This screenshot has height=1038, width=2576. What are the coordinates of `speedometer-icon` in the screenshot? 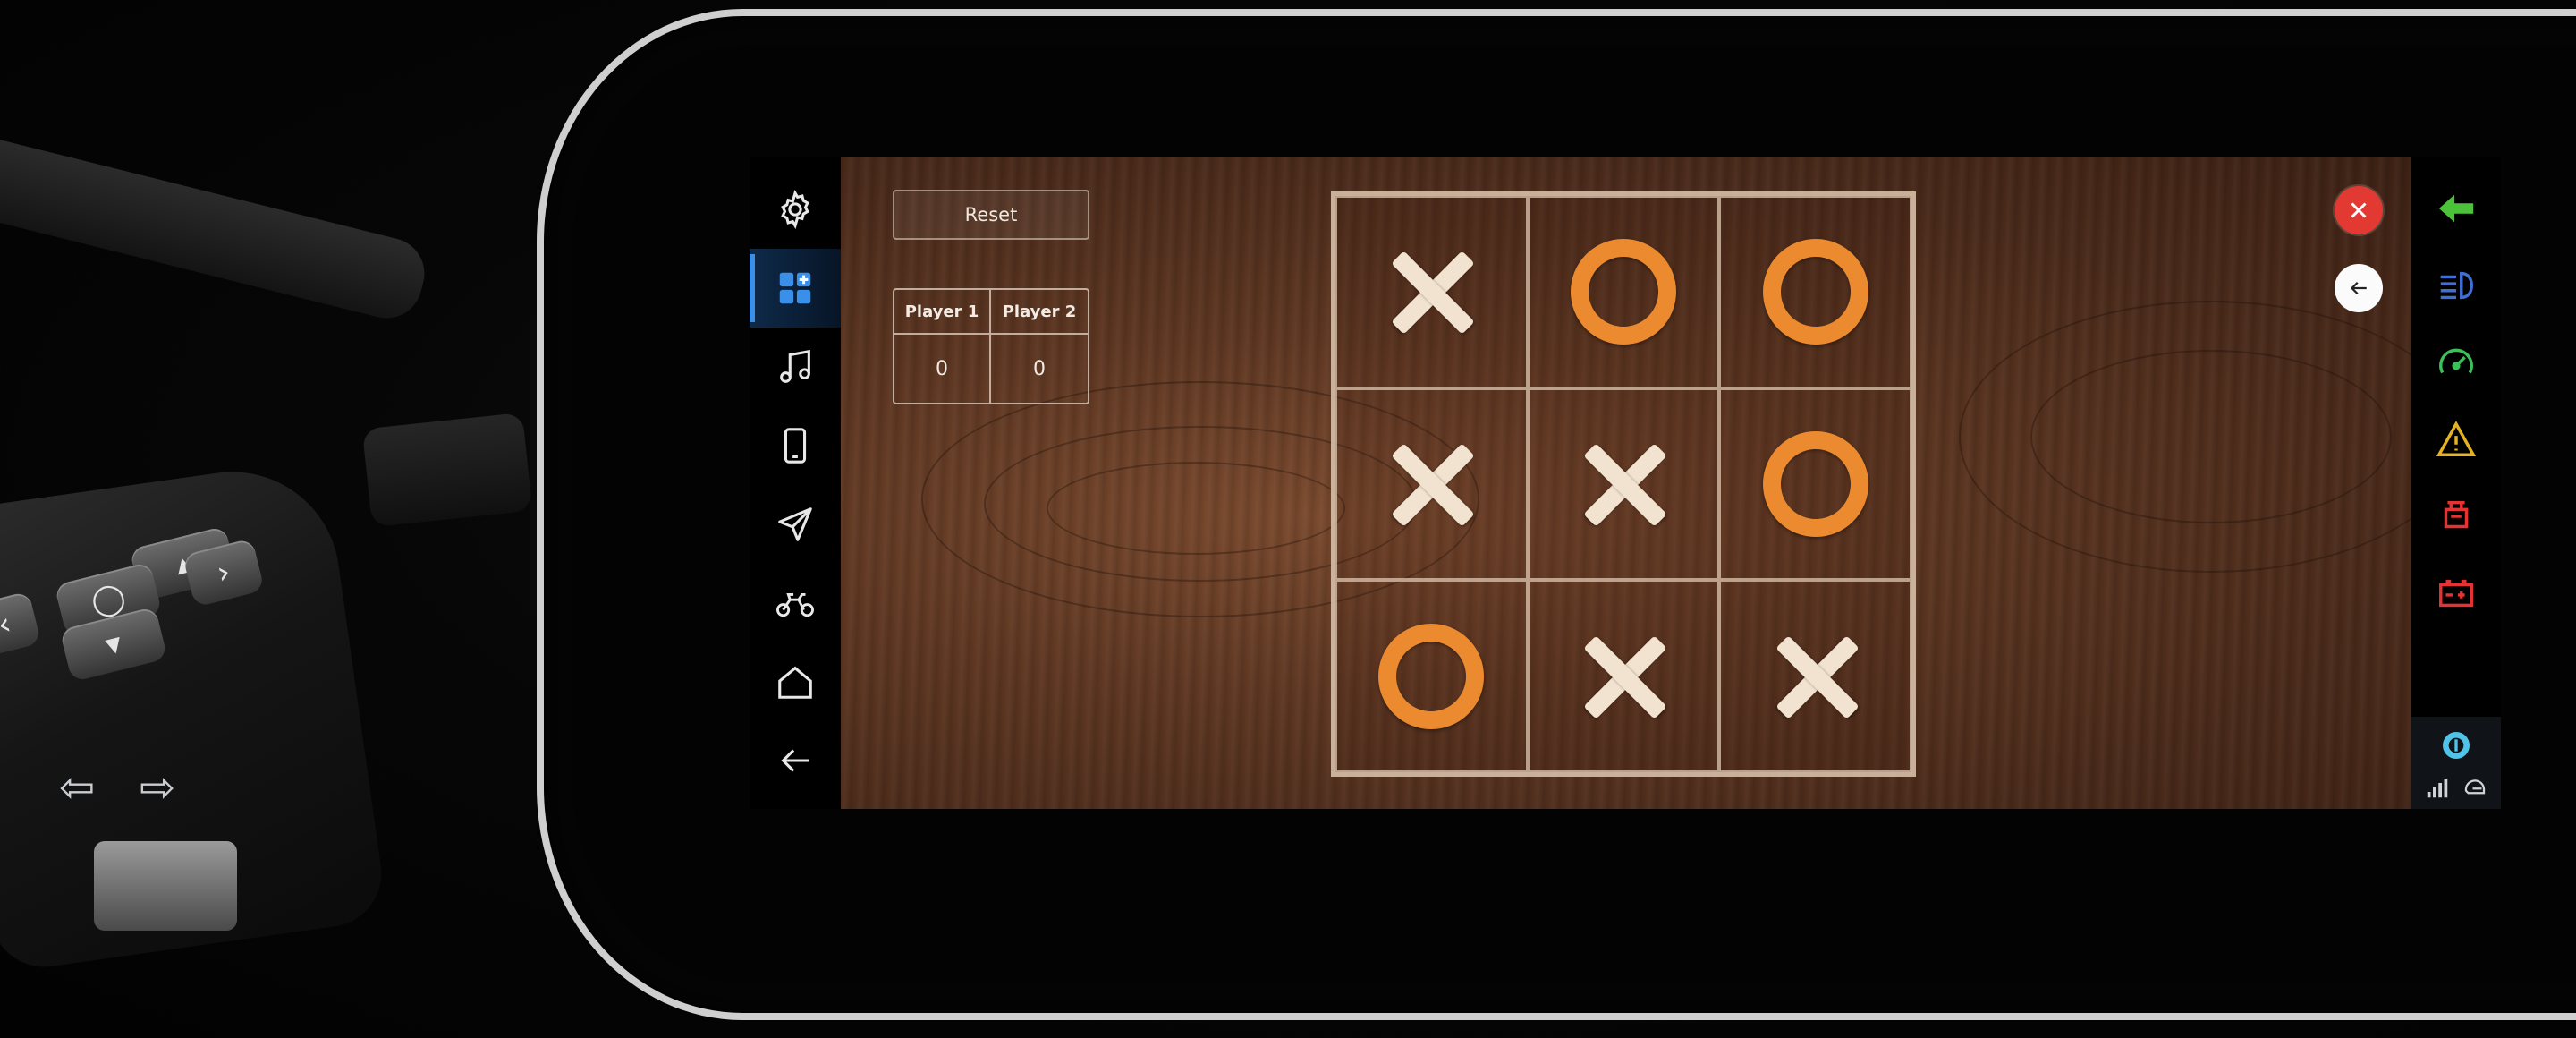 It's located at (2456, 361).